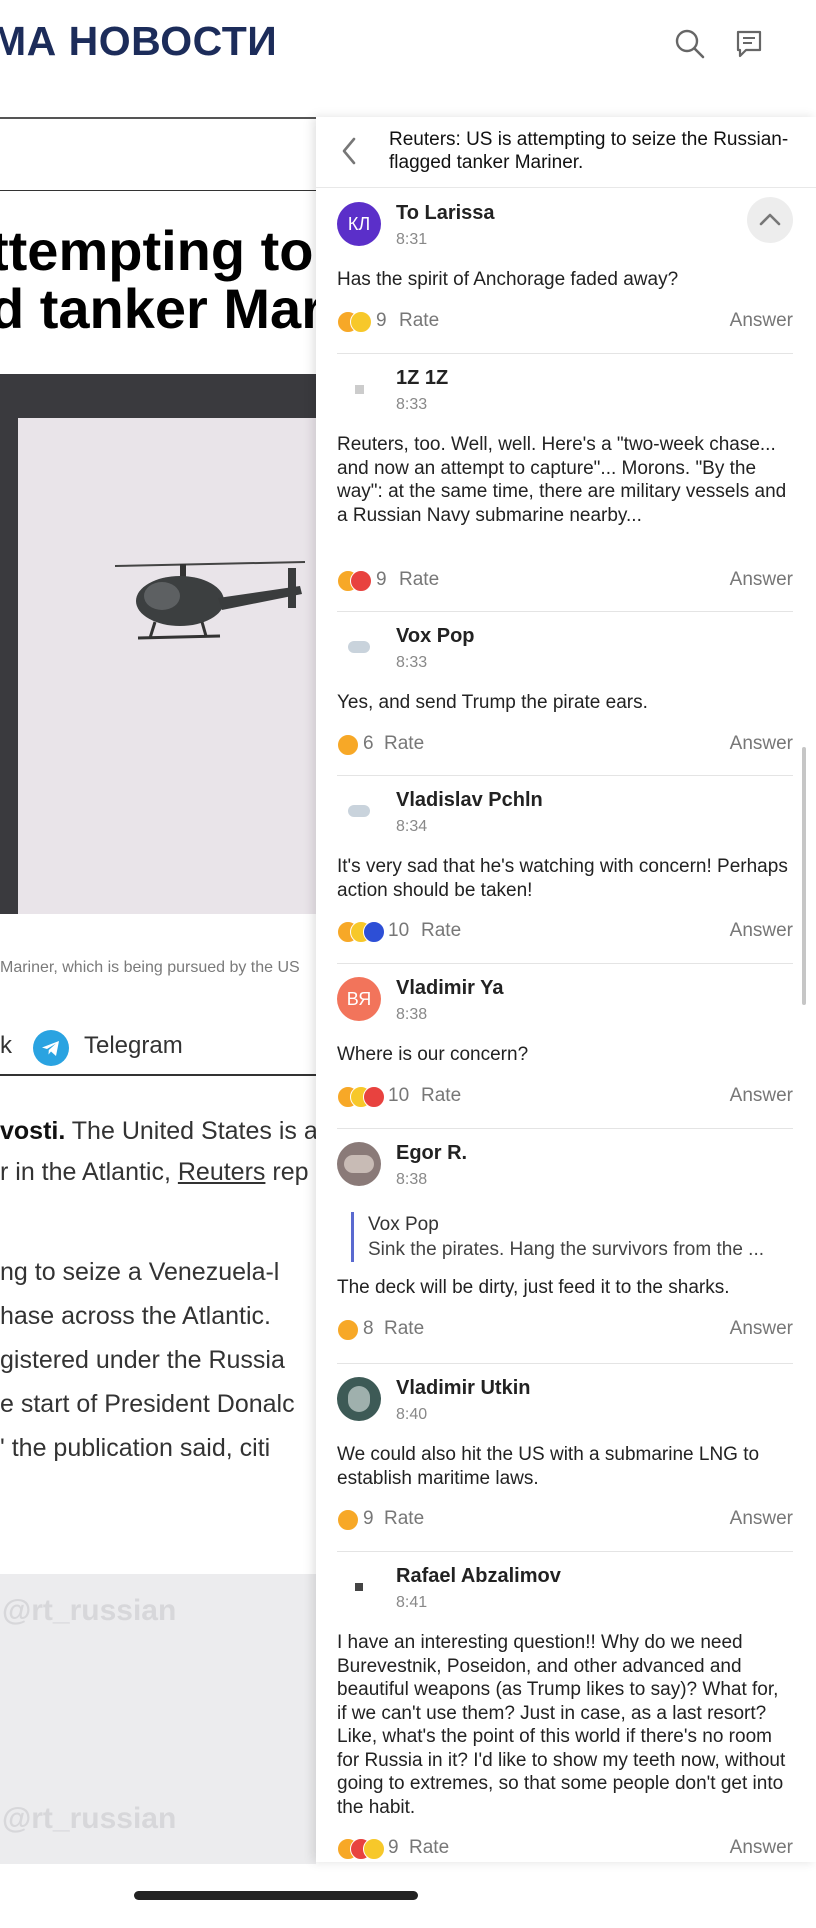 This screenshot has width=816, height=1928. Describe the element at coordinates (431, 1153) in the screenshot. I see `comment-author: Egor R.` at that location.